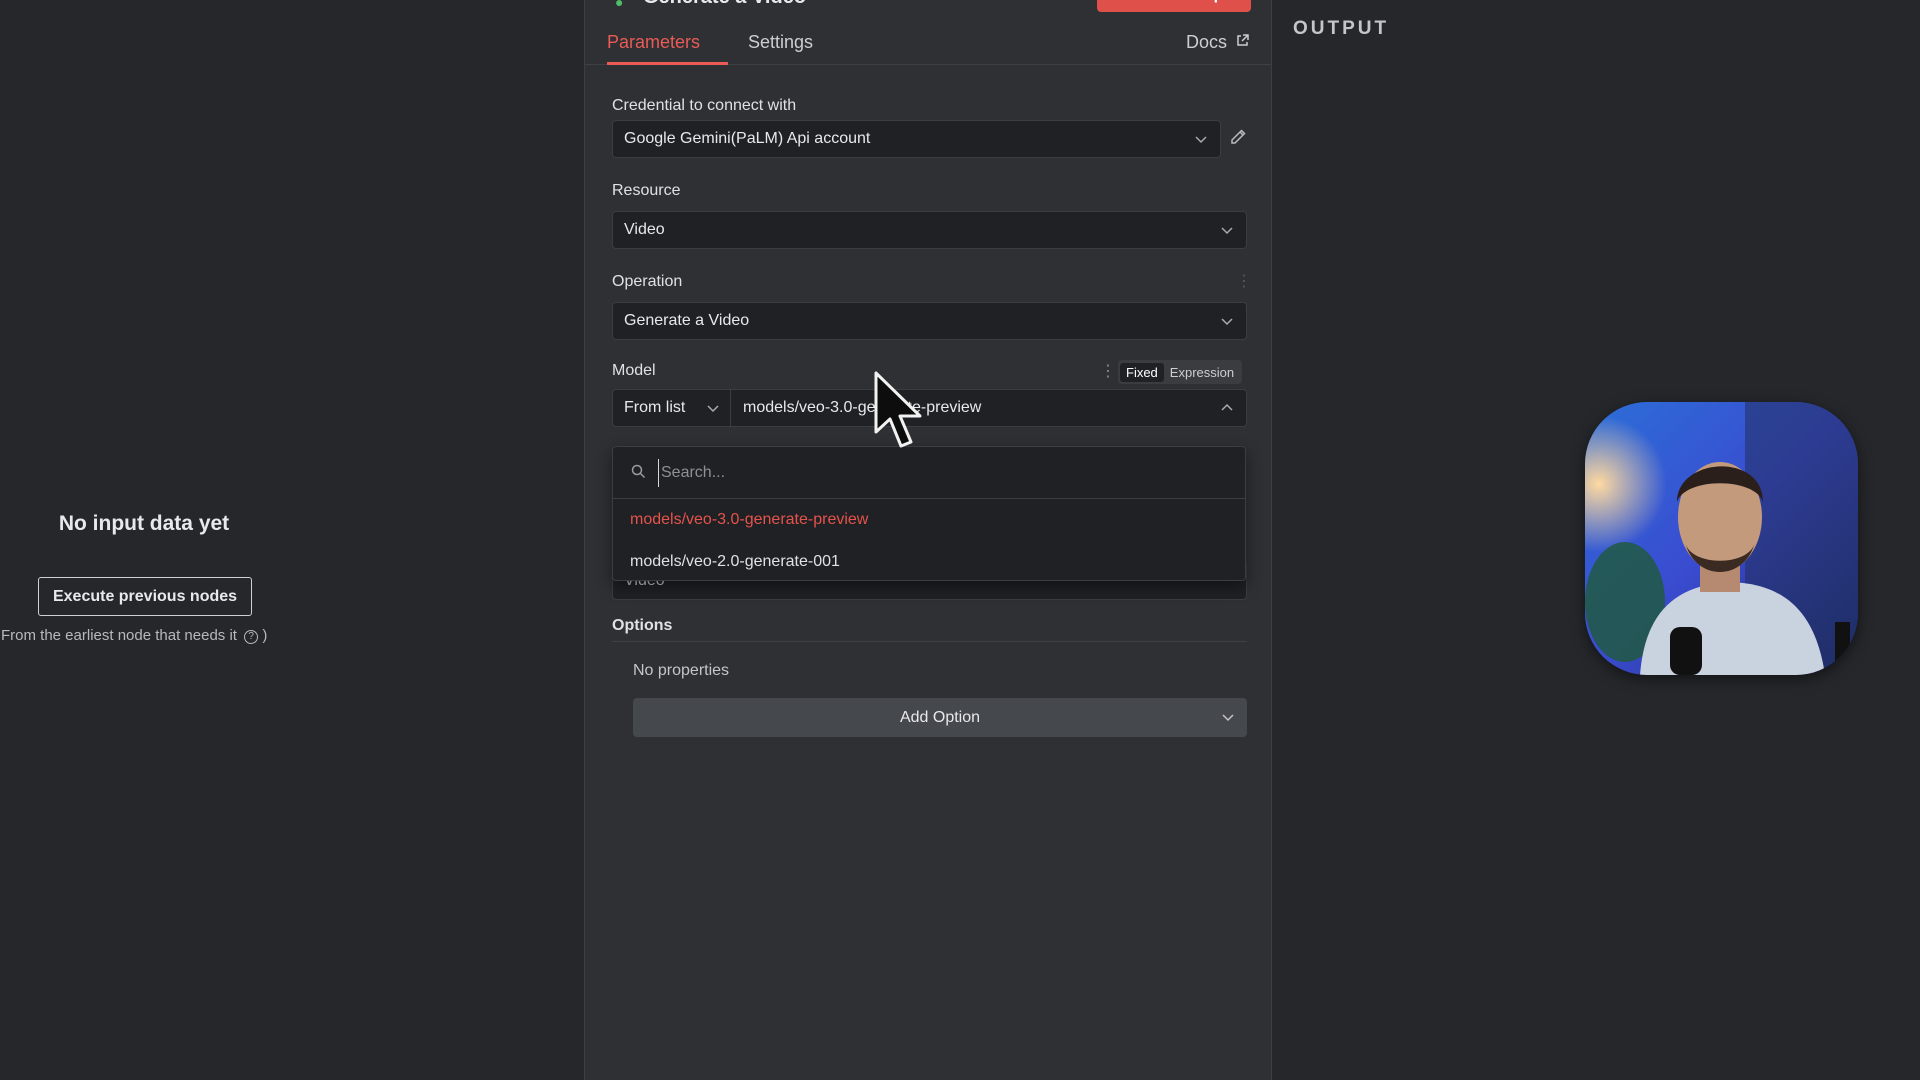 This screenshot has width=1920, height=1080. What do you see at coordinates (642, 625) in the screenshot?
I see `options-label: Options` at bounding box center [642, 625].